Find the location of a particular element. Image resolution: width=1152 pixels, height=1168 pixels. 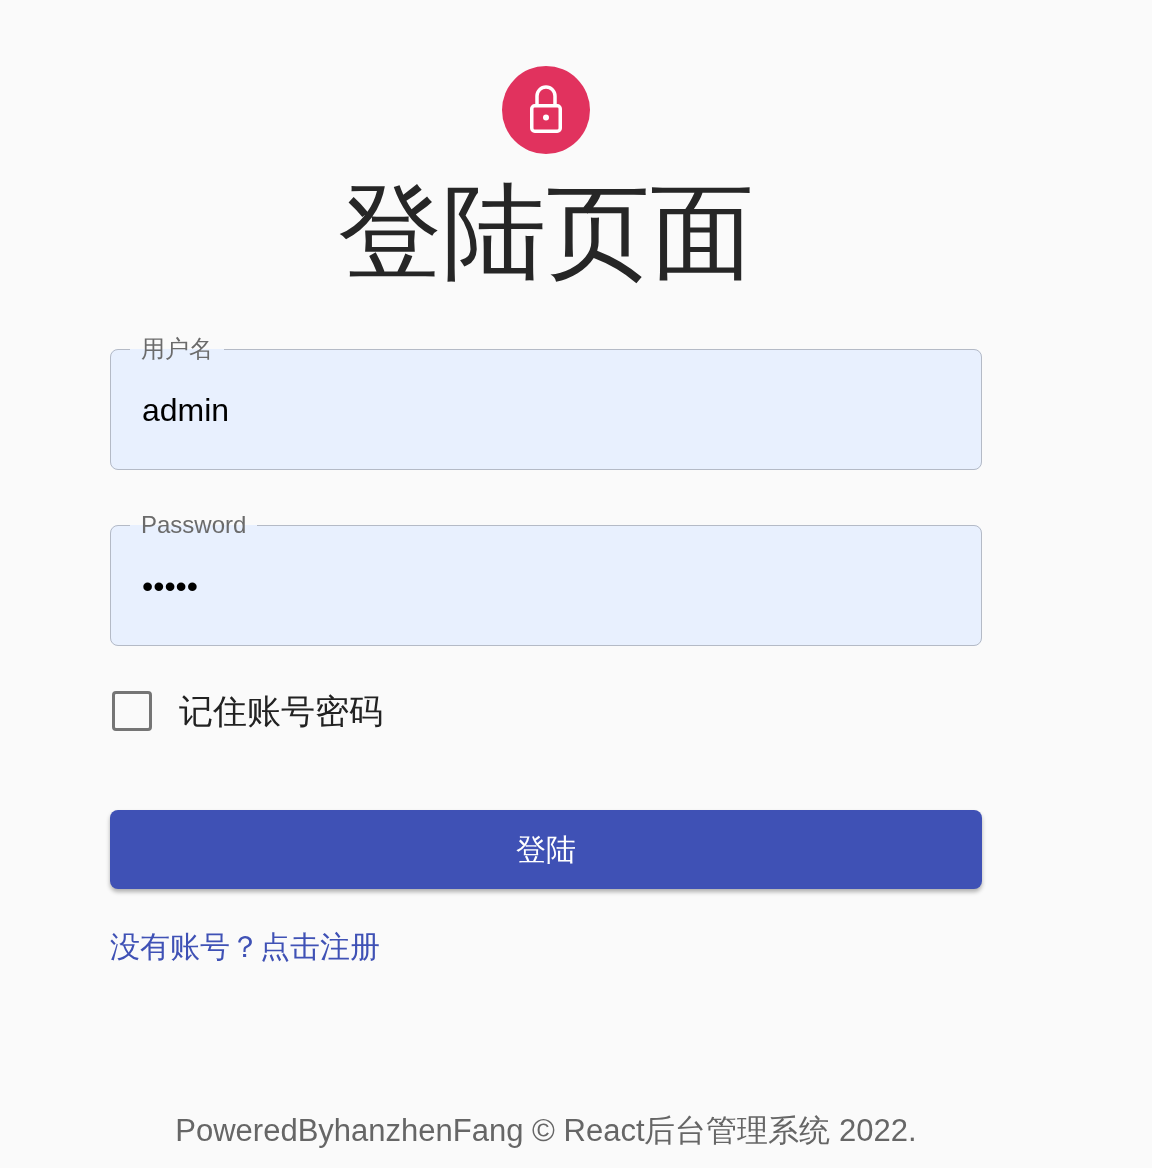

page-title: 登陆页面 is located at coordinates (546, 232).